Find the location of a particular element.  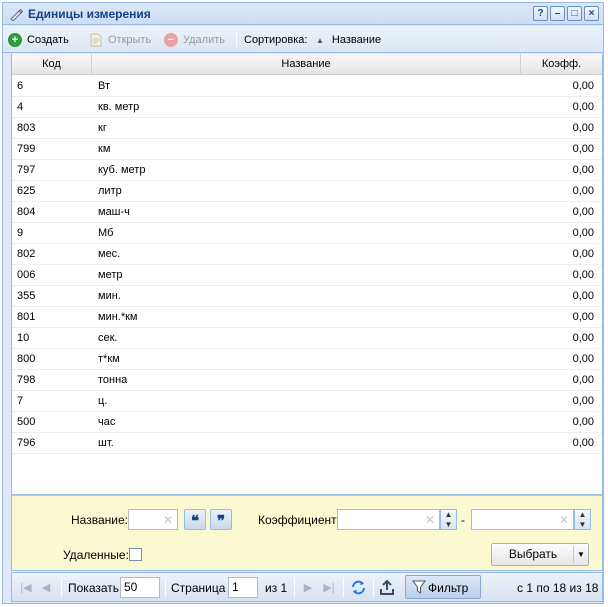

filter-deleted-label: Удаленные: is located at coordinates (96, 555).